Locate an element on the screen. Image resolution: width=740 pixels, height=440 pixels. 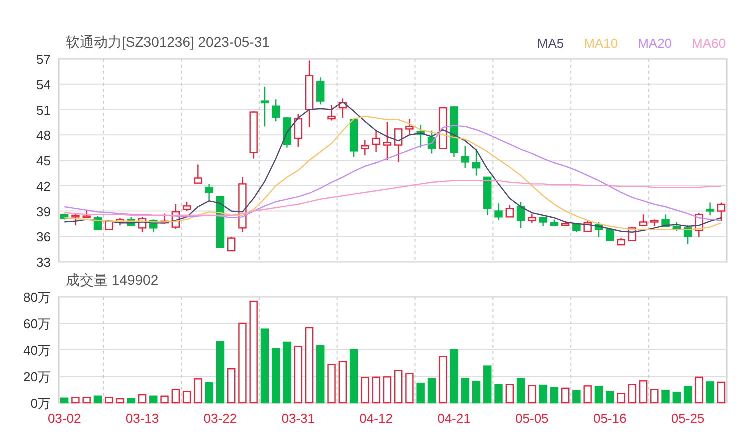
legend-label: MA10 is located at coordinates (601, 43).